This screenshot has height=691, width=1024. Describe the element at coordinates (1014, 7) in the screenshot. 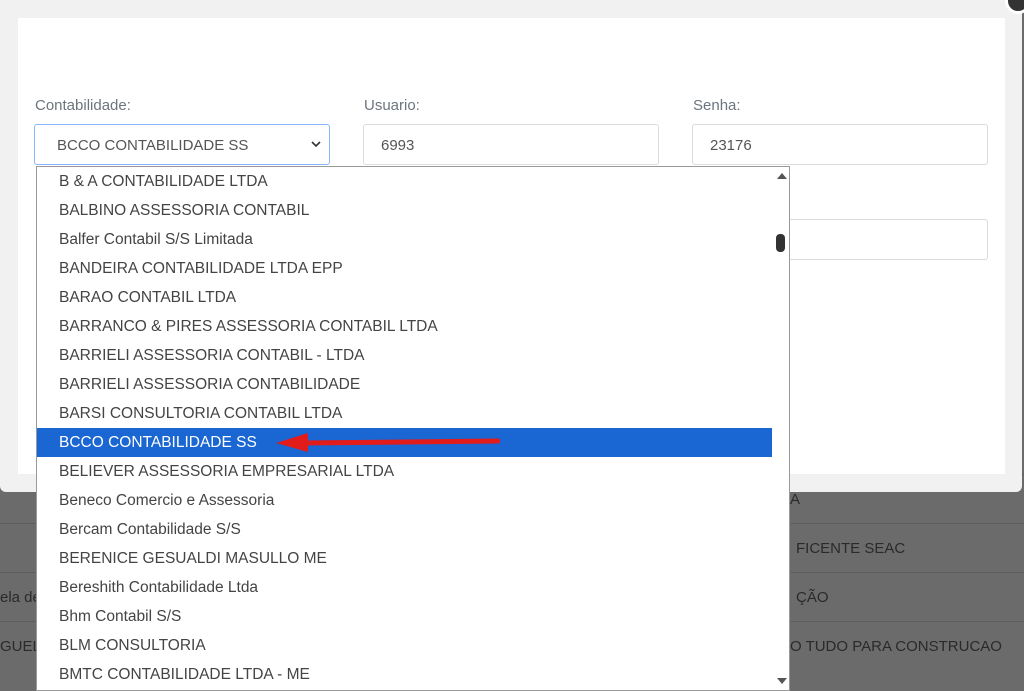

I see `close-icon` at that location.